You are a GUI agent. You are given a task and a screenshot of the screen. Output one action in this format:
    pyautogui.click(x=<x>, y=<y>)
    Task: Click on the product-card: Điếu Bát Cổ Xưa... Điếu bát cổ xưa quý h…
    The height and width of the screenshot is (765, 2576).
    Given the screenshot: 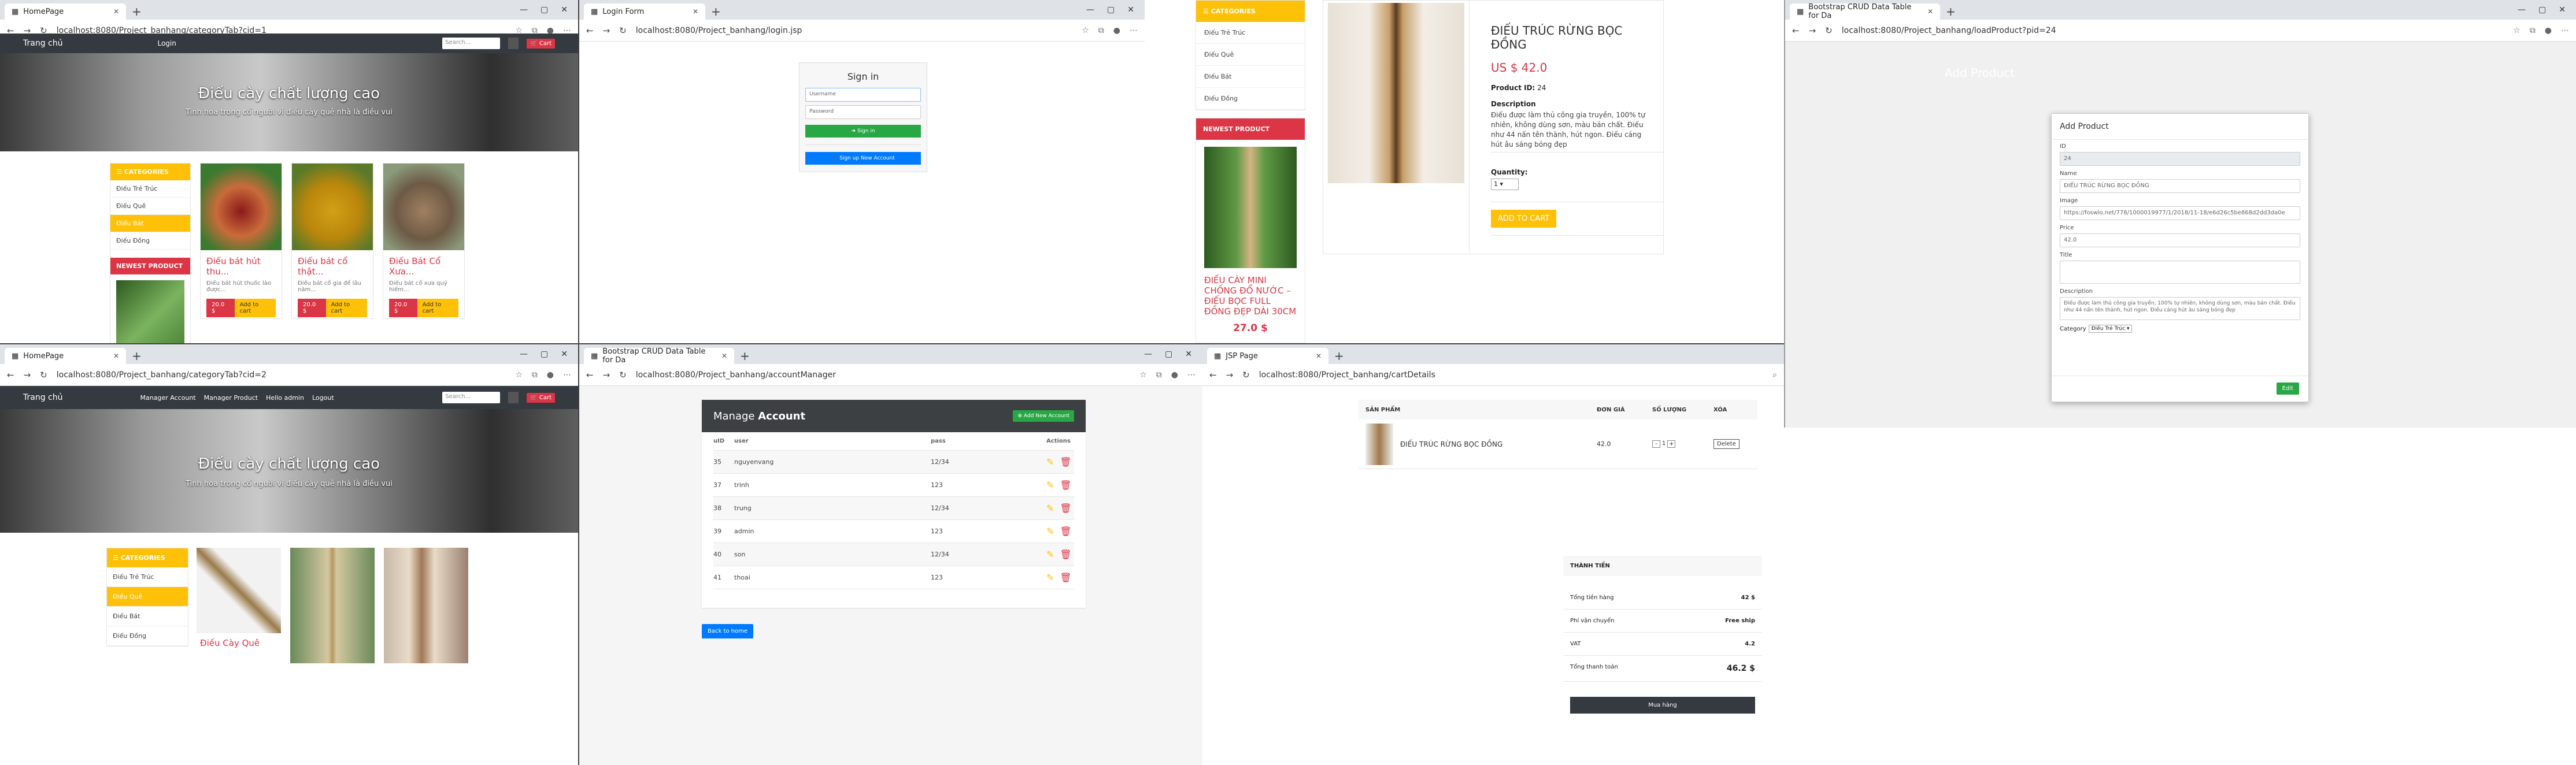 What is the action you would take?
    pyautogui.click(x=424, y=241)
    